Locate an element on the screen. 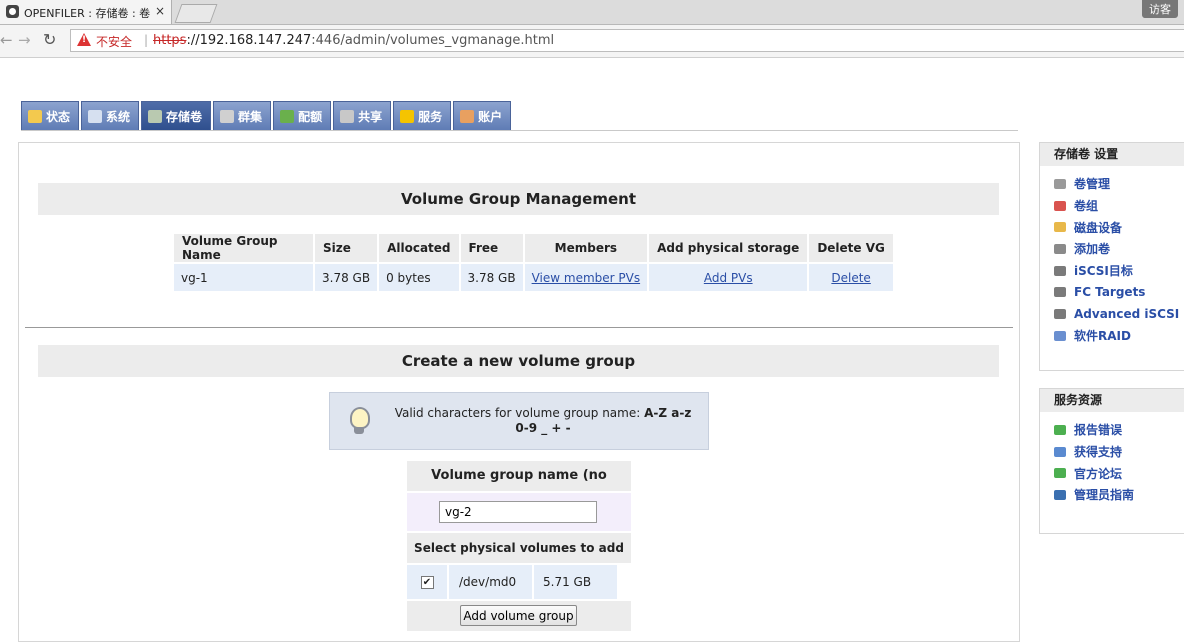 The width and height of the screenshot is (1184, 642). sidebar-item: 磁盘设备 is located at coordinates (1112, 227).